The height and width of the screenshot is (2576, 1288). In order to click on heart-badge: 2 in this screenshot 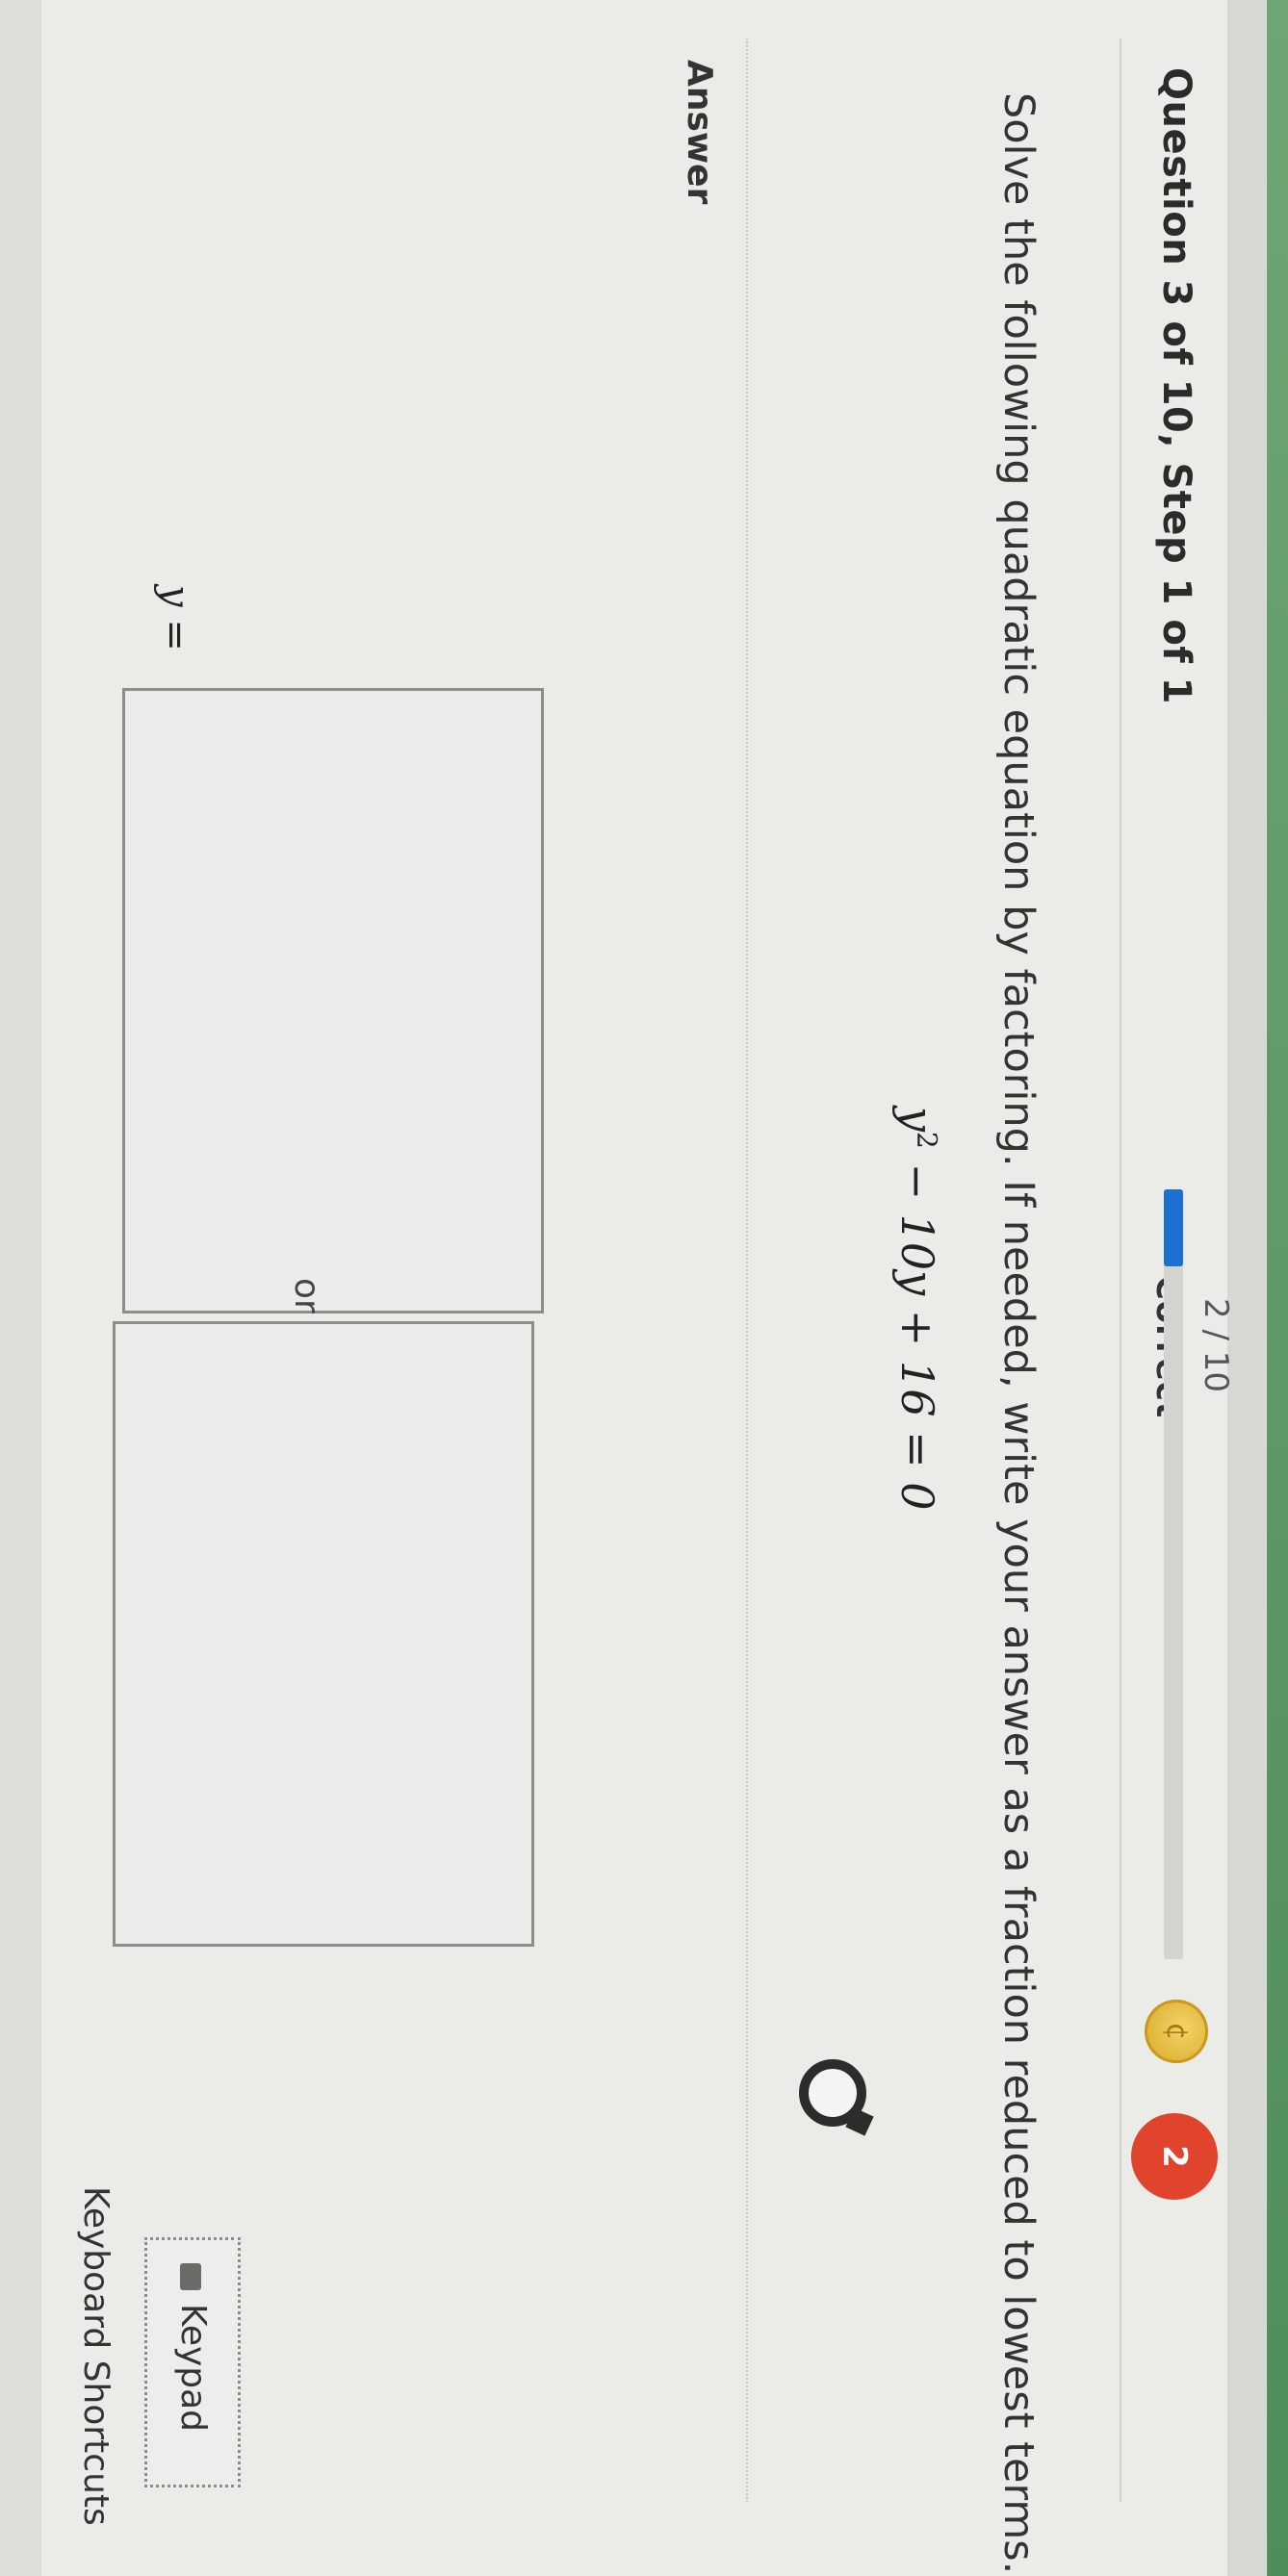, I will do `click(1174, 2156)`.